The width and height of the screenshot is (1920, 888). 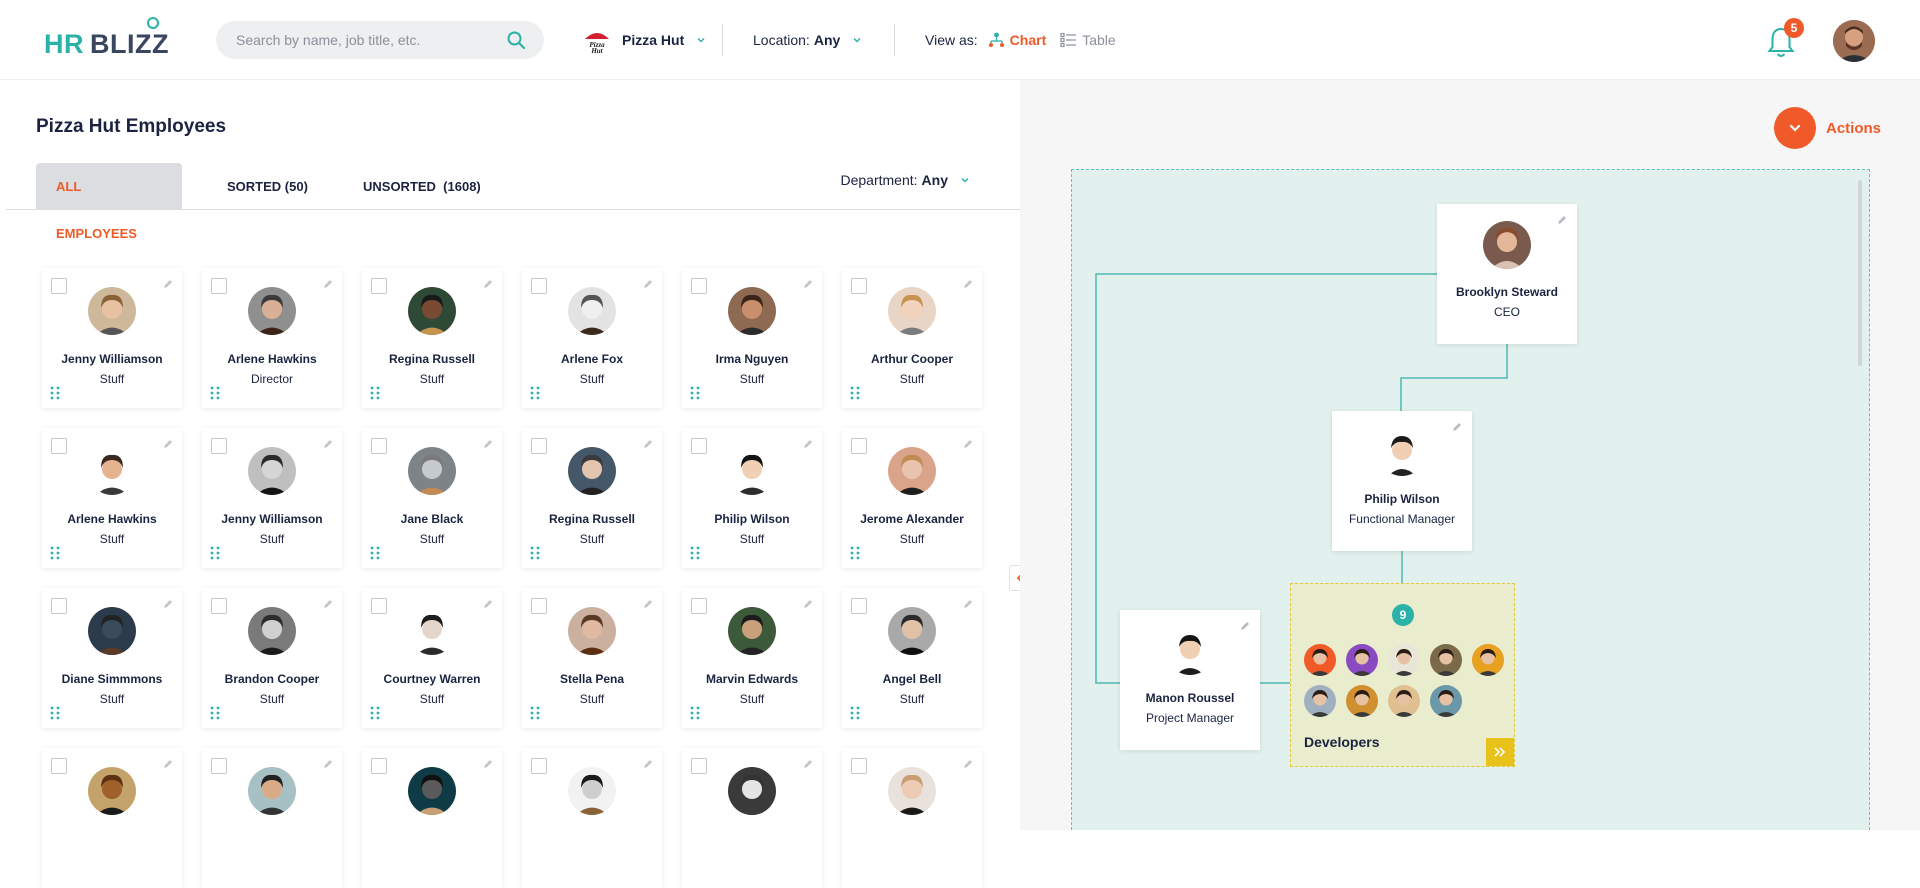 I want to click on employee-card: Arlene Hawkins Director, so click(x=272, y=338).